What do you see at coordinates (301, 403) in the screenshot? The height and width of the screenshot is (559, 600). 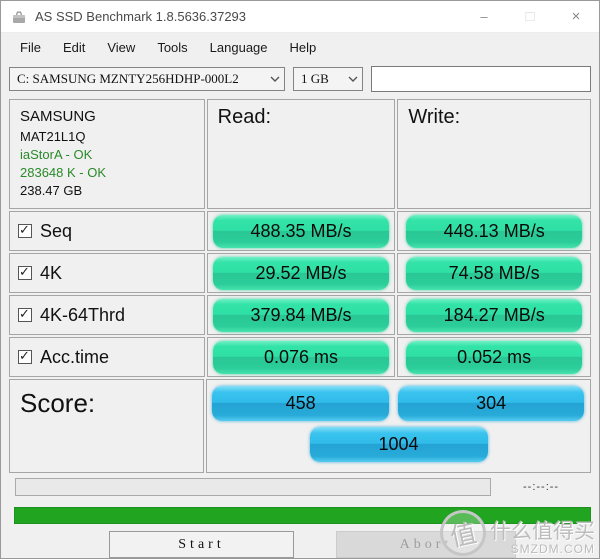 I see `score-read-value: 458` at bounding box center [301, 403].